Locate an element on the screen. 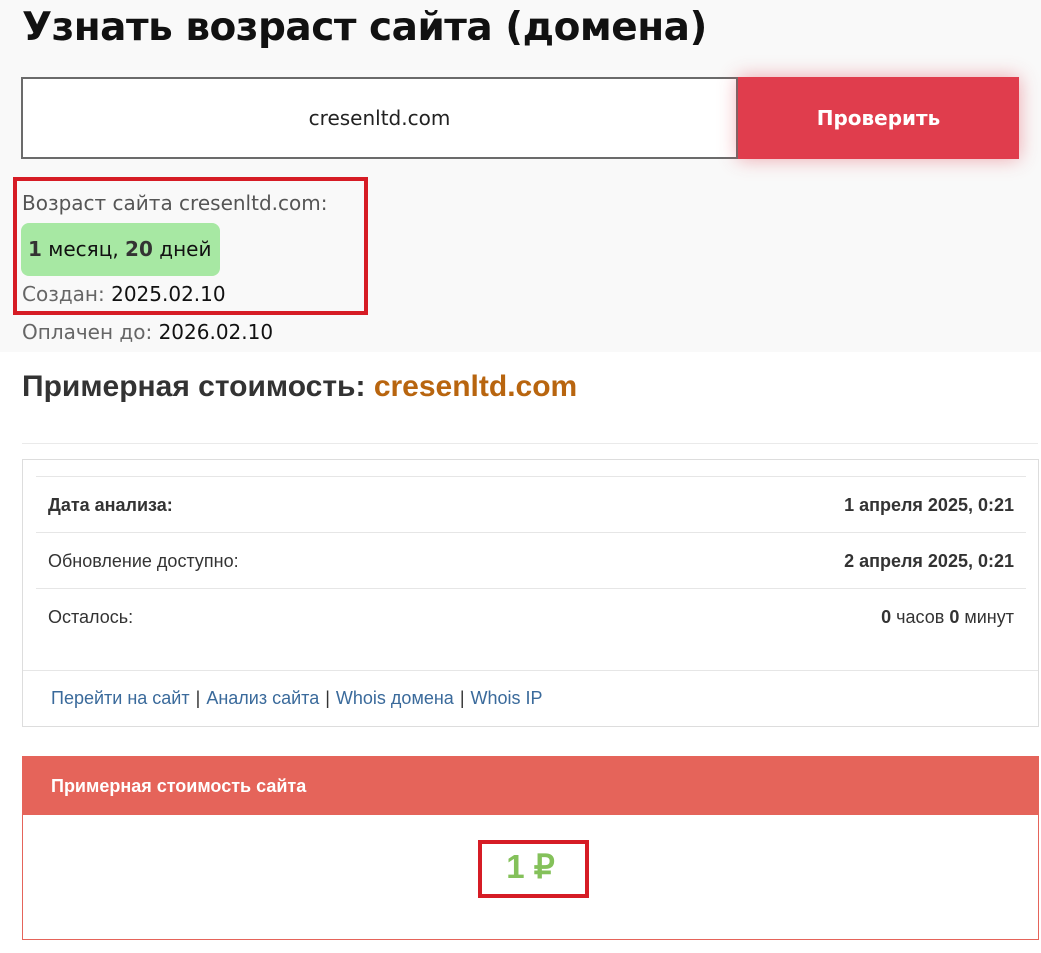 This screenshot has width=1041, height=953. domain-input is located at coordinates (379, 118).